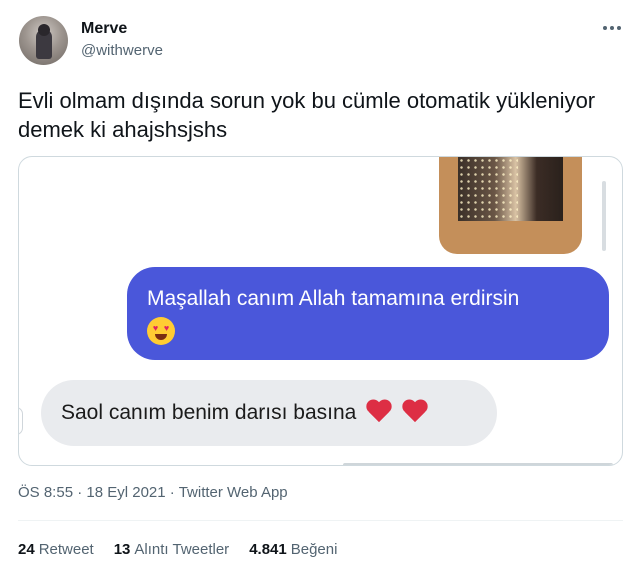 The width and height of the screenshot is (635, 574). I want to click on likes-label: Beğeni, so click(314, 549).